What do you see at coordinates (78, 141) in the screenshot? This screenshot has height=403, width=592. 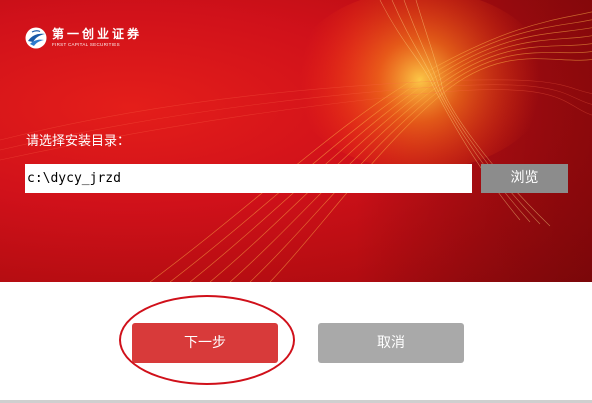 I see `install-directory-label: 请选择安装目录：` at bounding box center [78, 141].